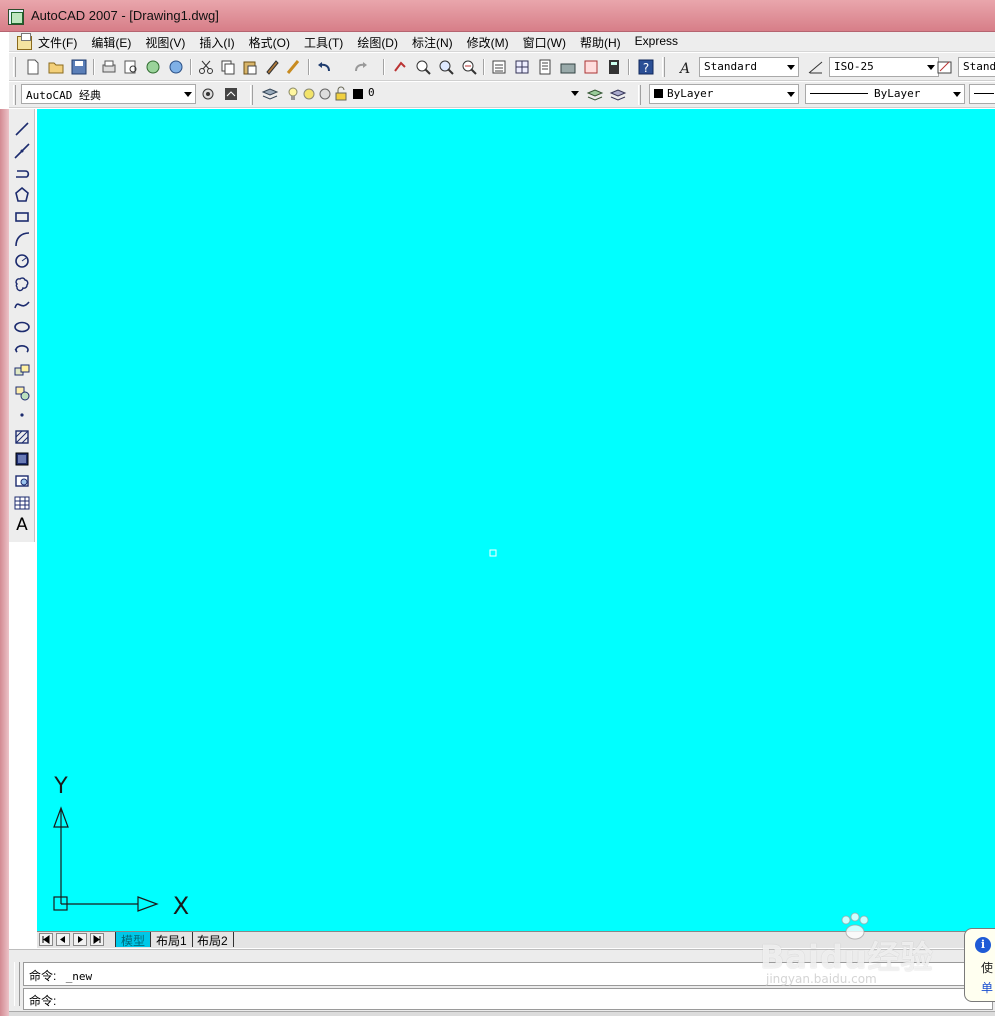  What do you see at coordinates (324, 67) in the screenshot?
I see `undo-icon` at bounding box center [324, 67].